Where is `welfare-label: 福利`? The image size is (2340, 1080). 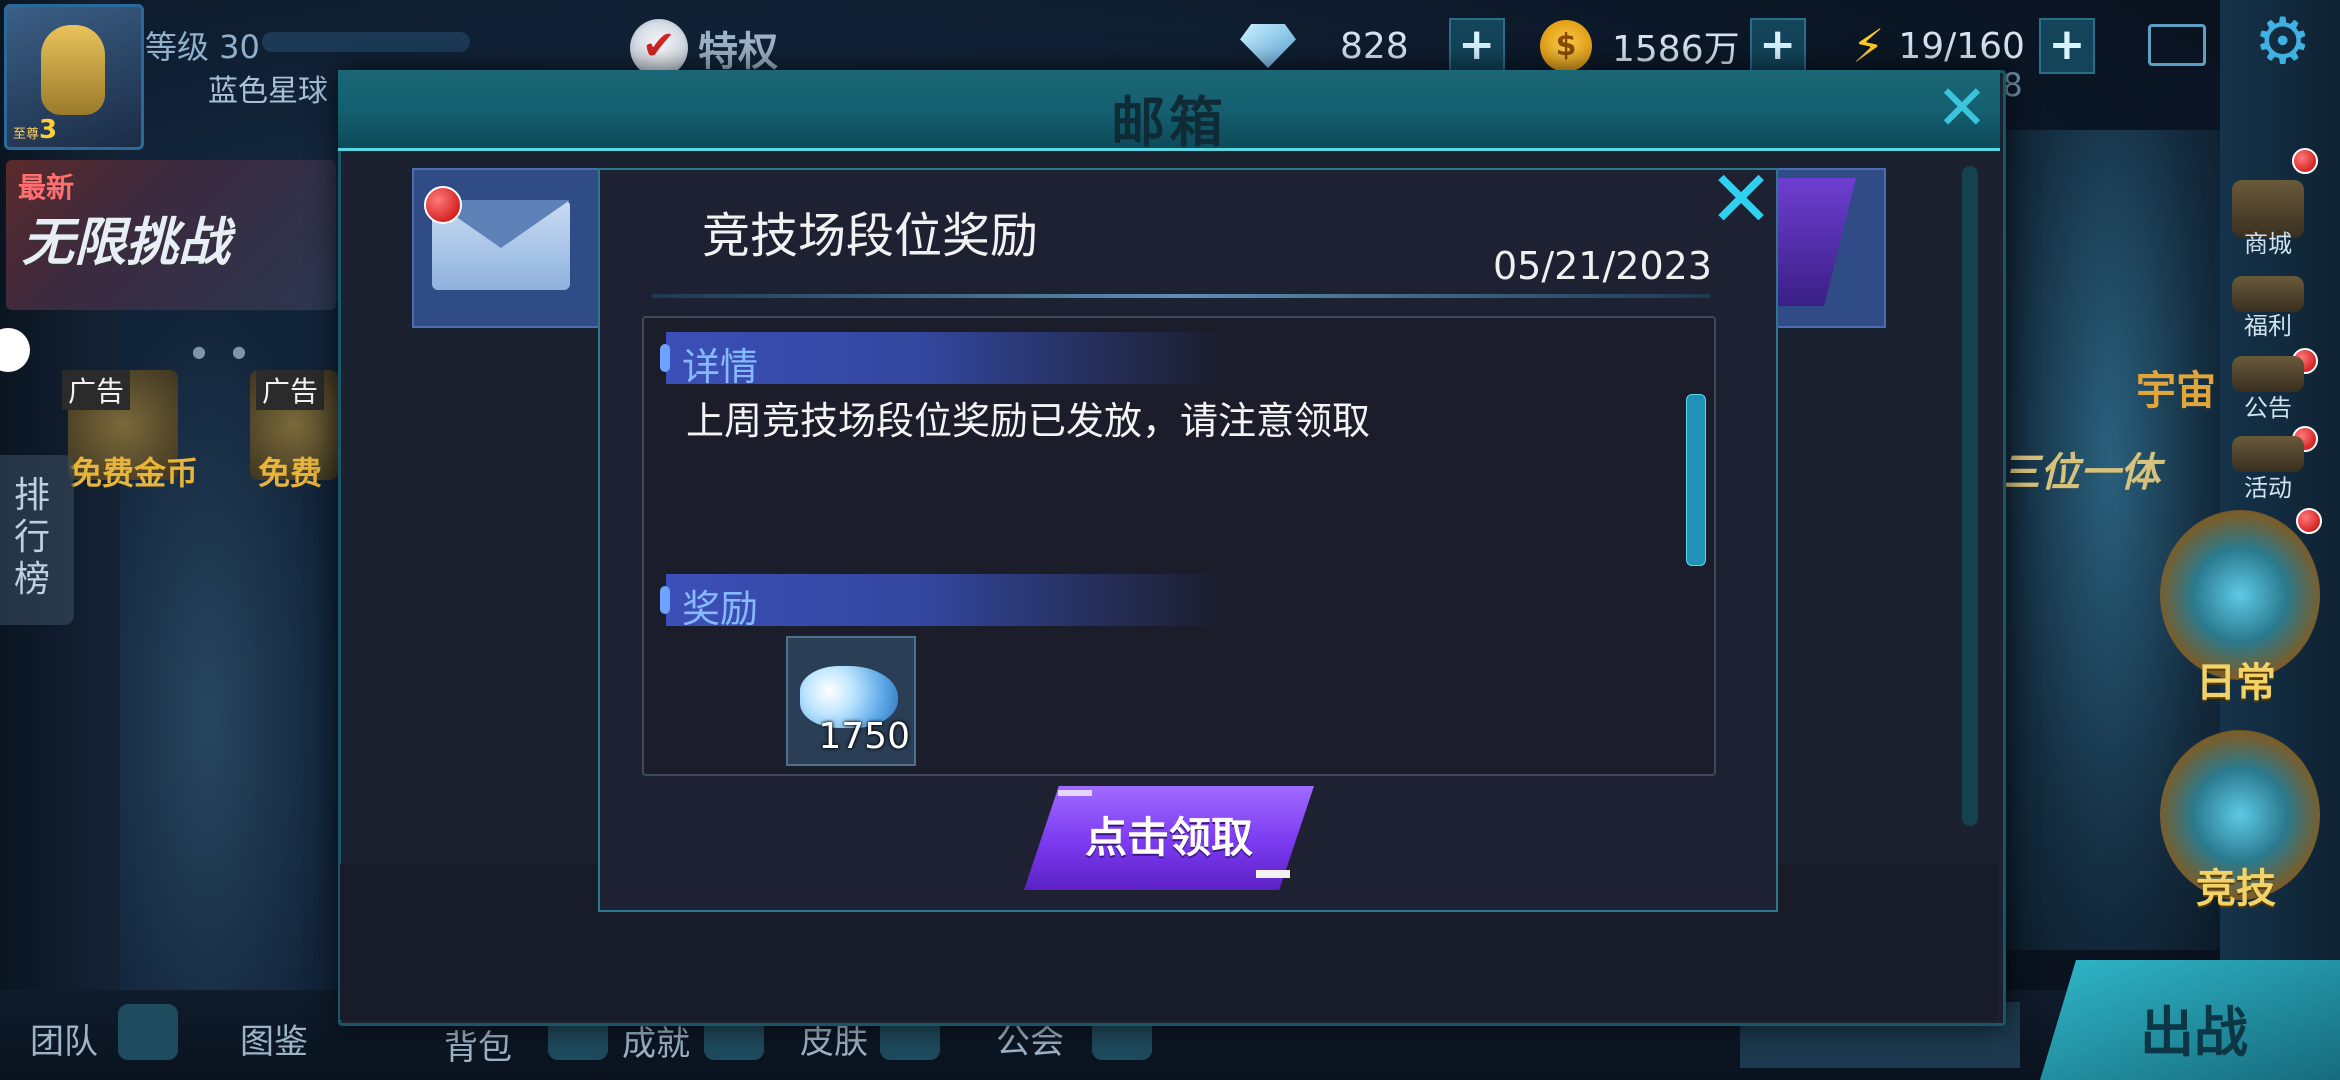
welfare-label: 福利 is located at coordinates (2268, 323).